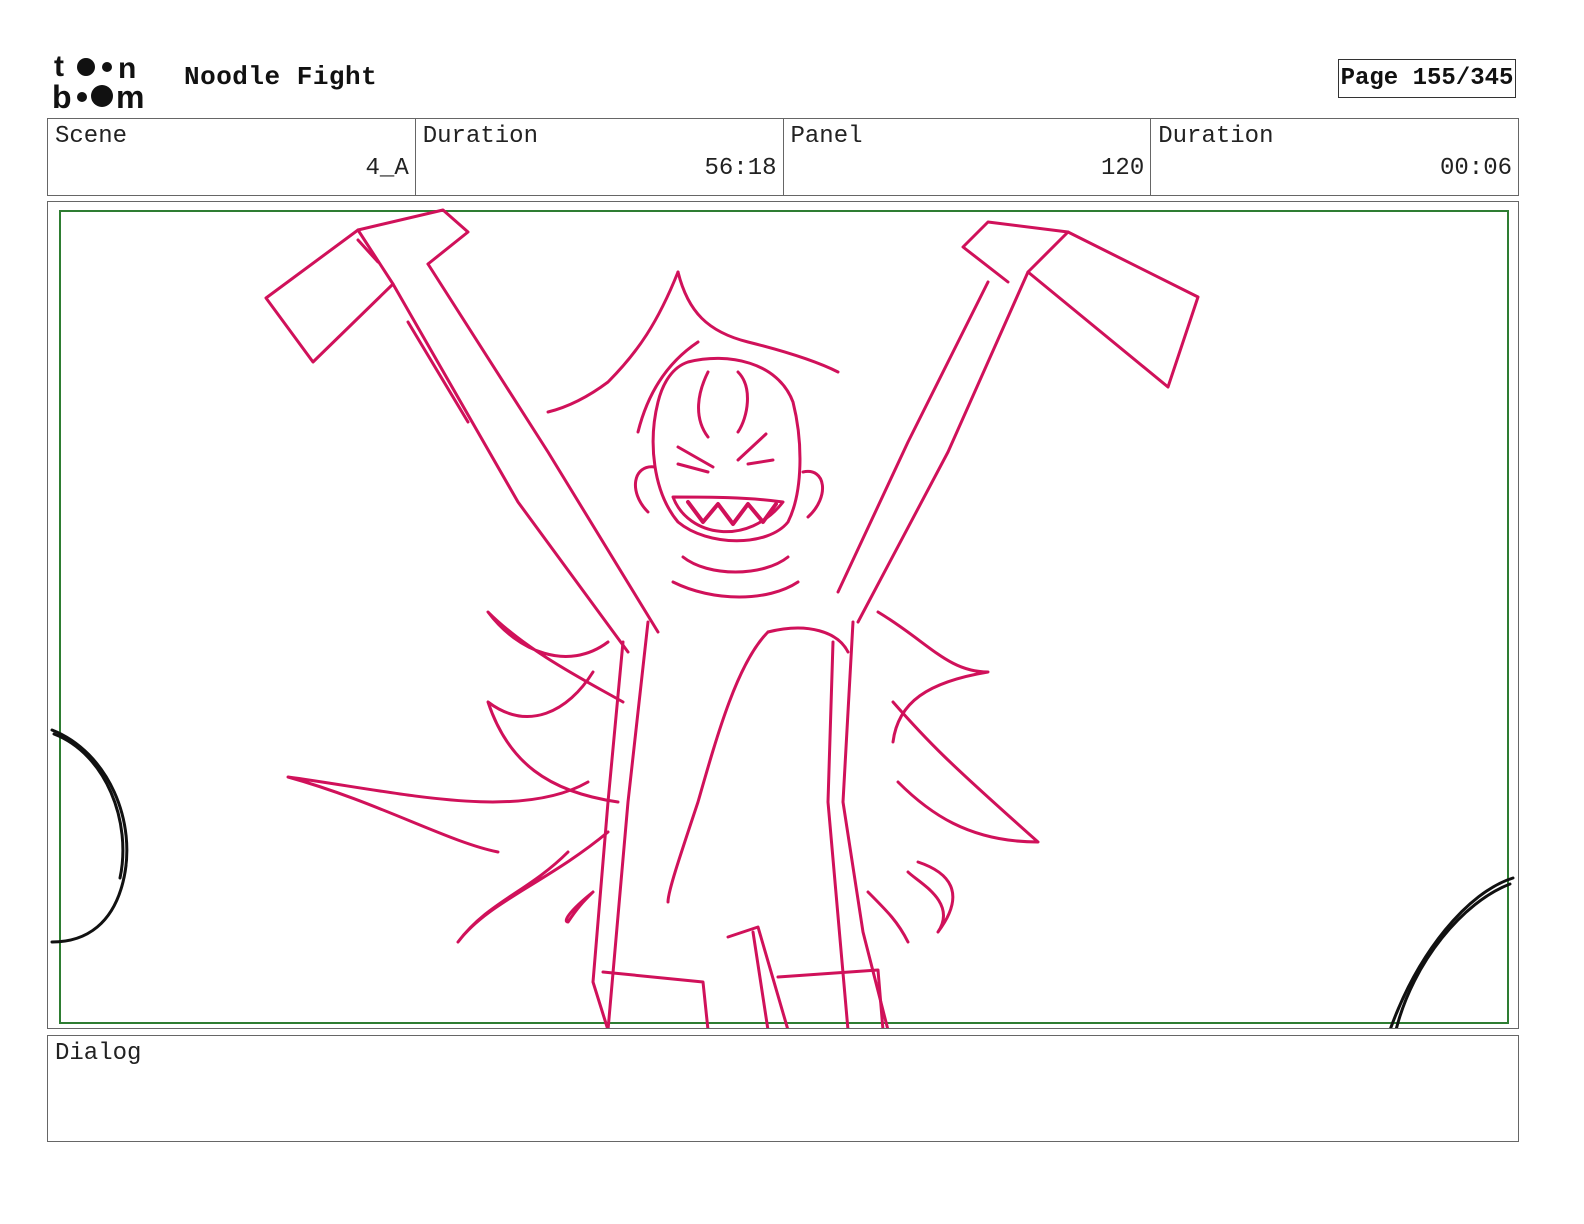 Image resolution: width=1584 pixels, height=1224 pixels. What do you see at coordinates (89, 836) in the screenshot?
I see `left-circle-outline` at bounding box center [89, 836].